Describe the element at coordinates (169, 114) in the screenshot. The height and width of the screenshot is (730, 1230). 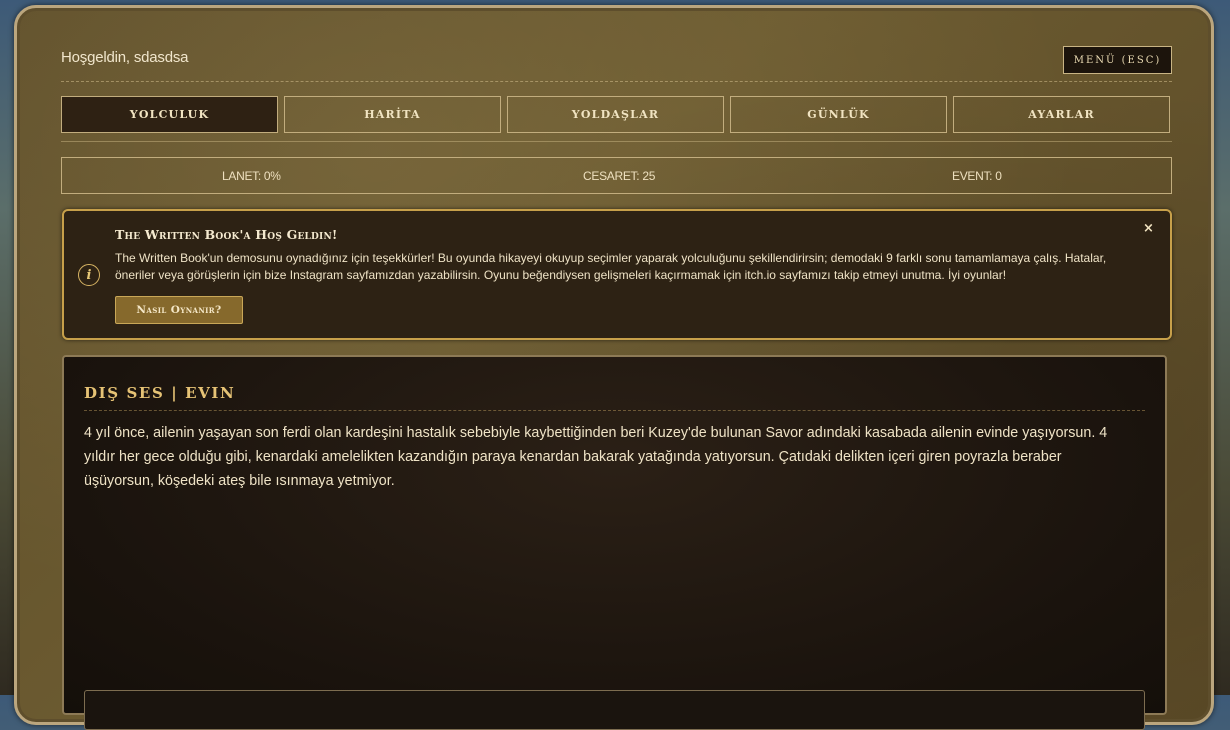
I see `tab-yolculuk: YOLCULUK` at that location.